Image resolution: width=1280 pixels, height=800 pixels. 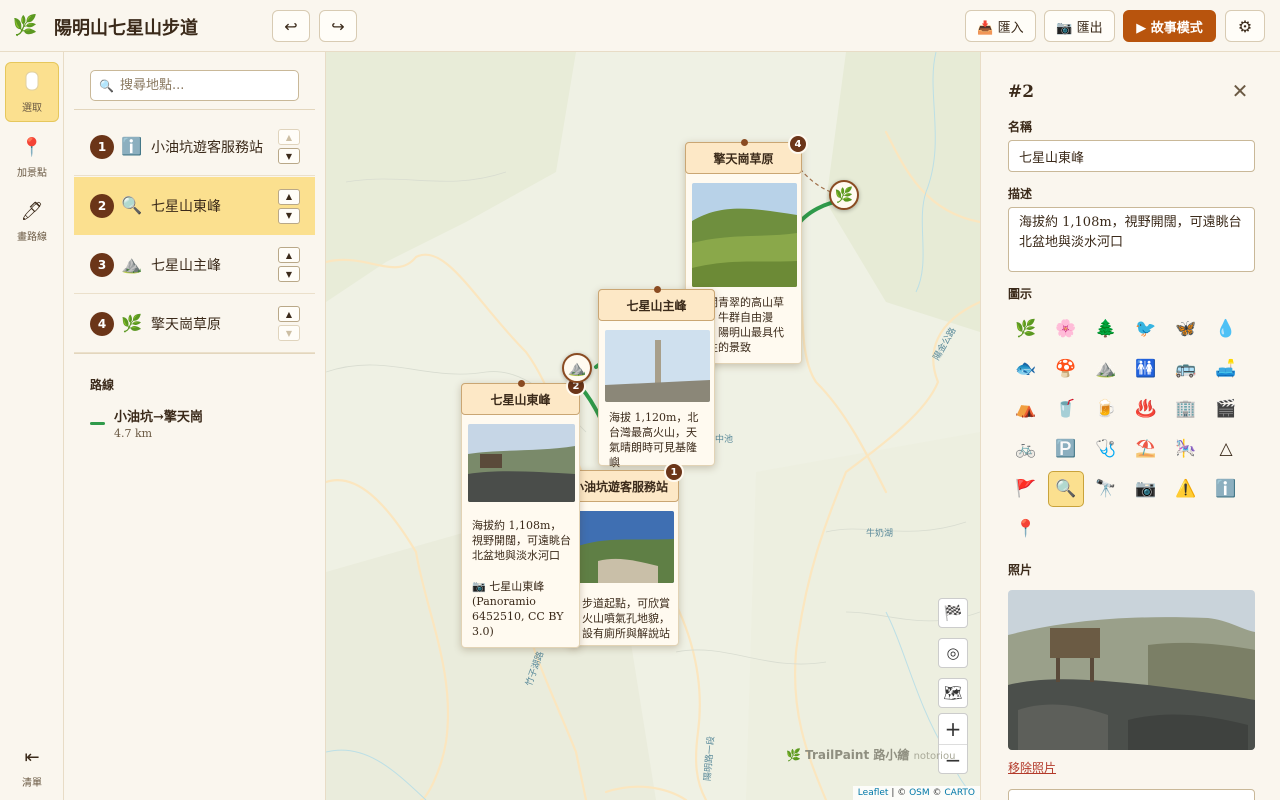 I want to click on redo-button: ↪, so click(x=338, y=26).